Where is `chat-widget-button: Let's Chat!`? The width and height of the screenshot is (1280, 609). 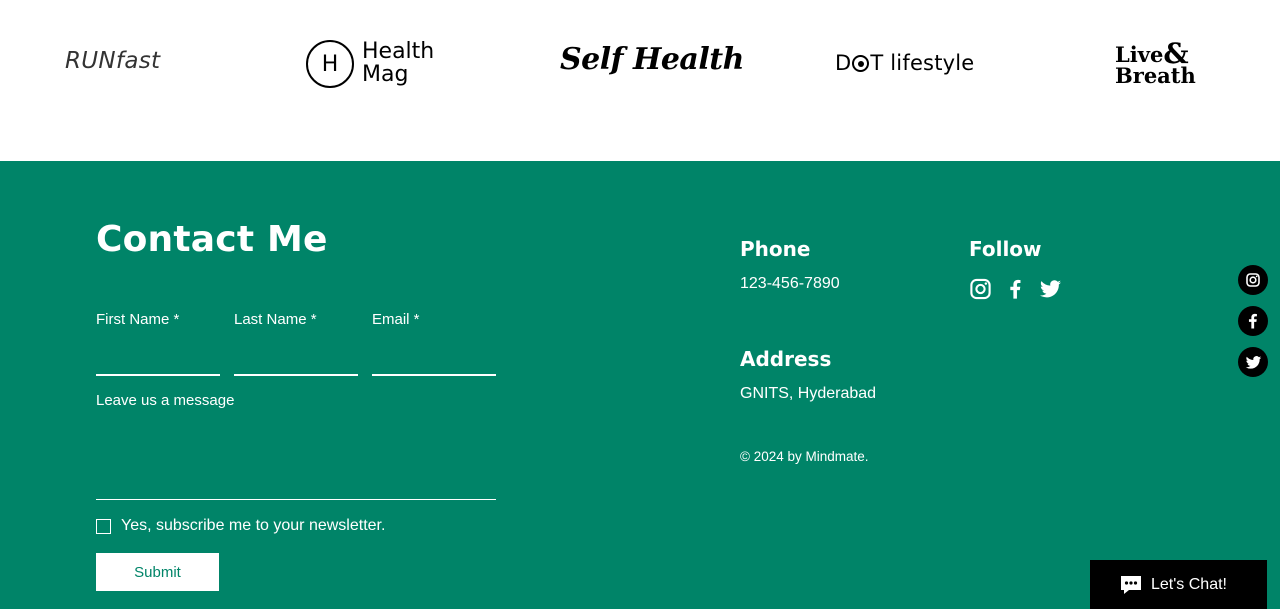
chat-widget-button: Let's Chat! is located at coordinates (1178, 584).